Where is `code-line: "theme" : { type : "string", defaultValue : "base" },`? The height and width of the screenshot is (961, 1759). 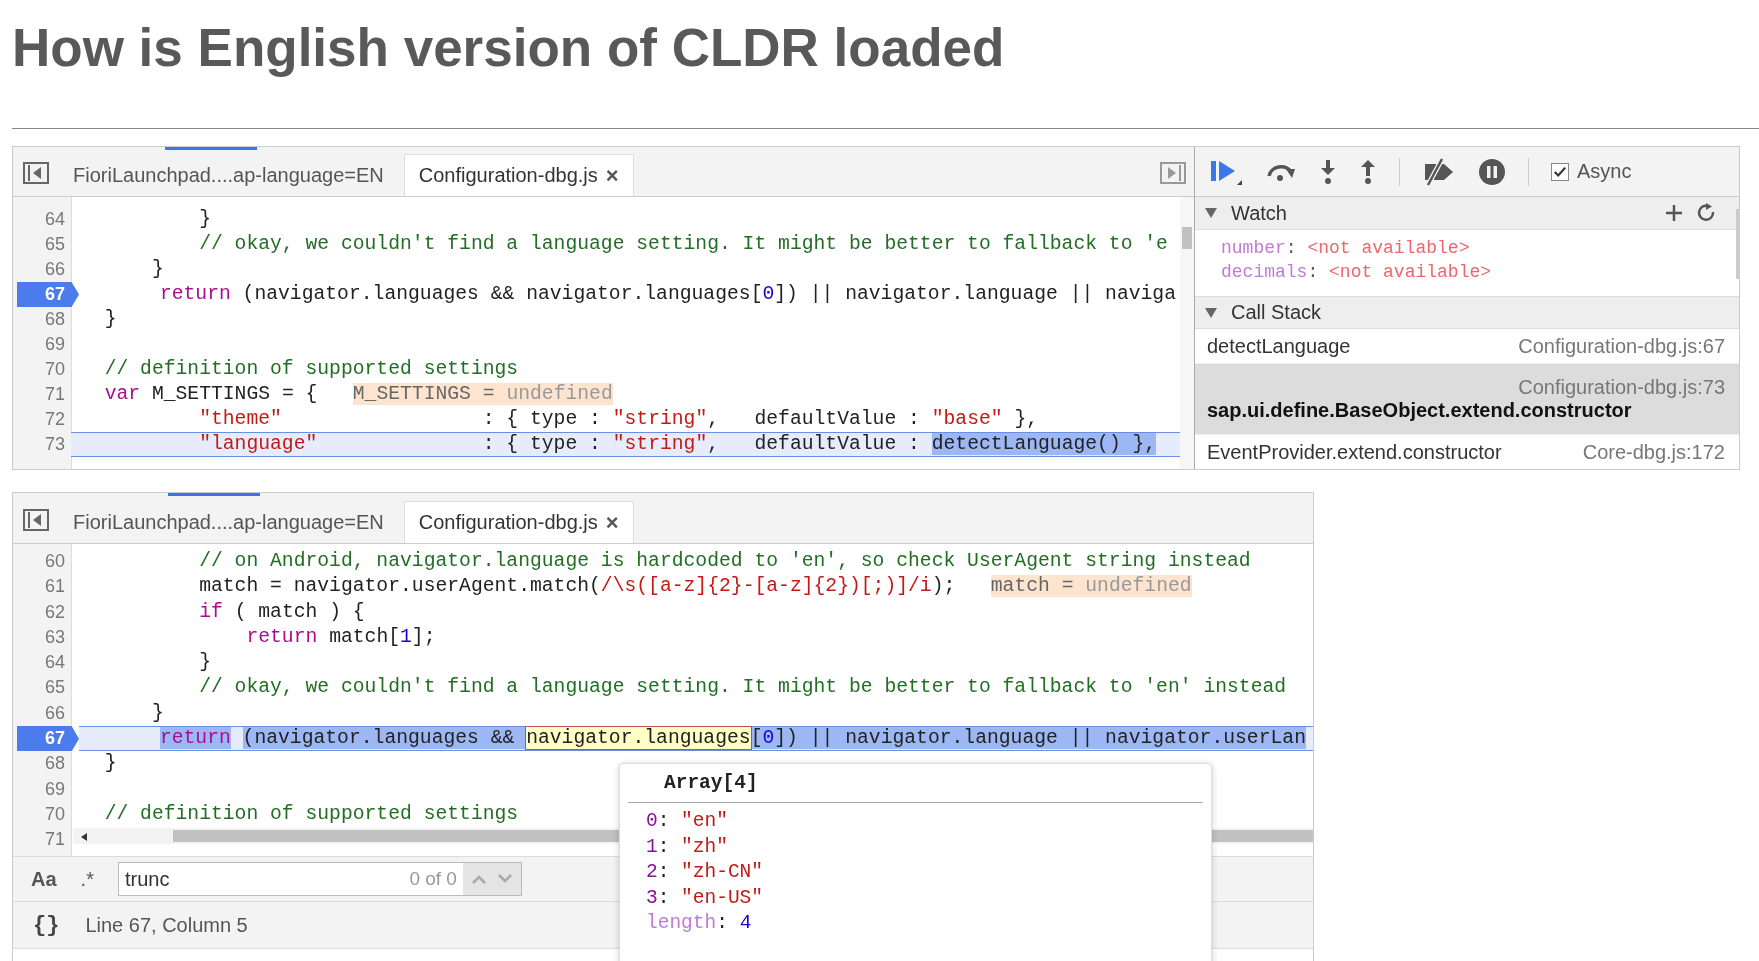
code-line: "theme" : { type : "string", defaultValue : "base" }, is located at coordinates (618, 419).